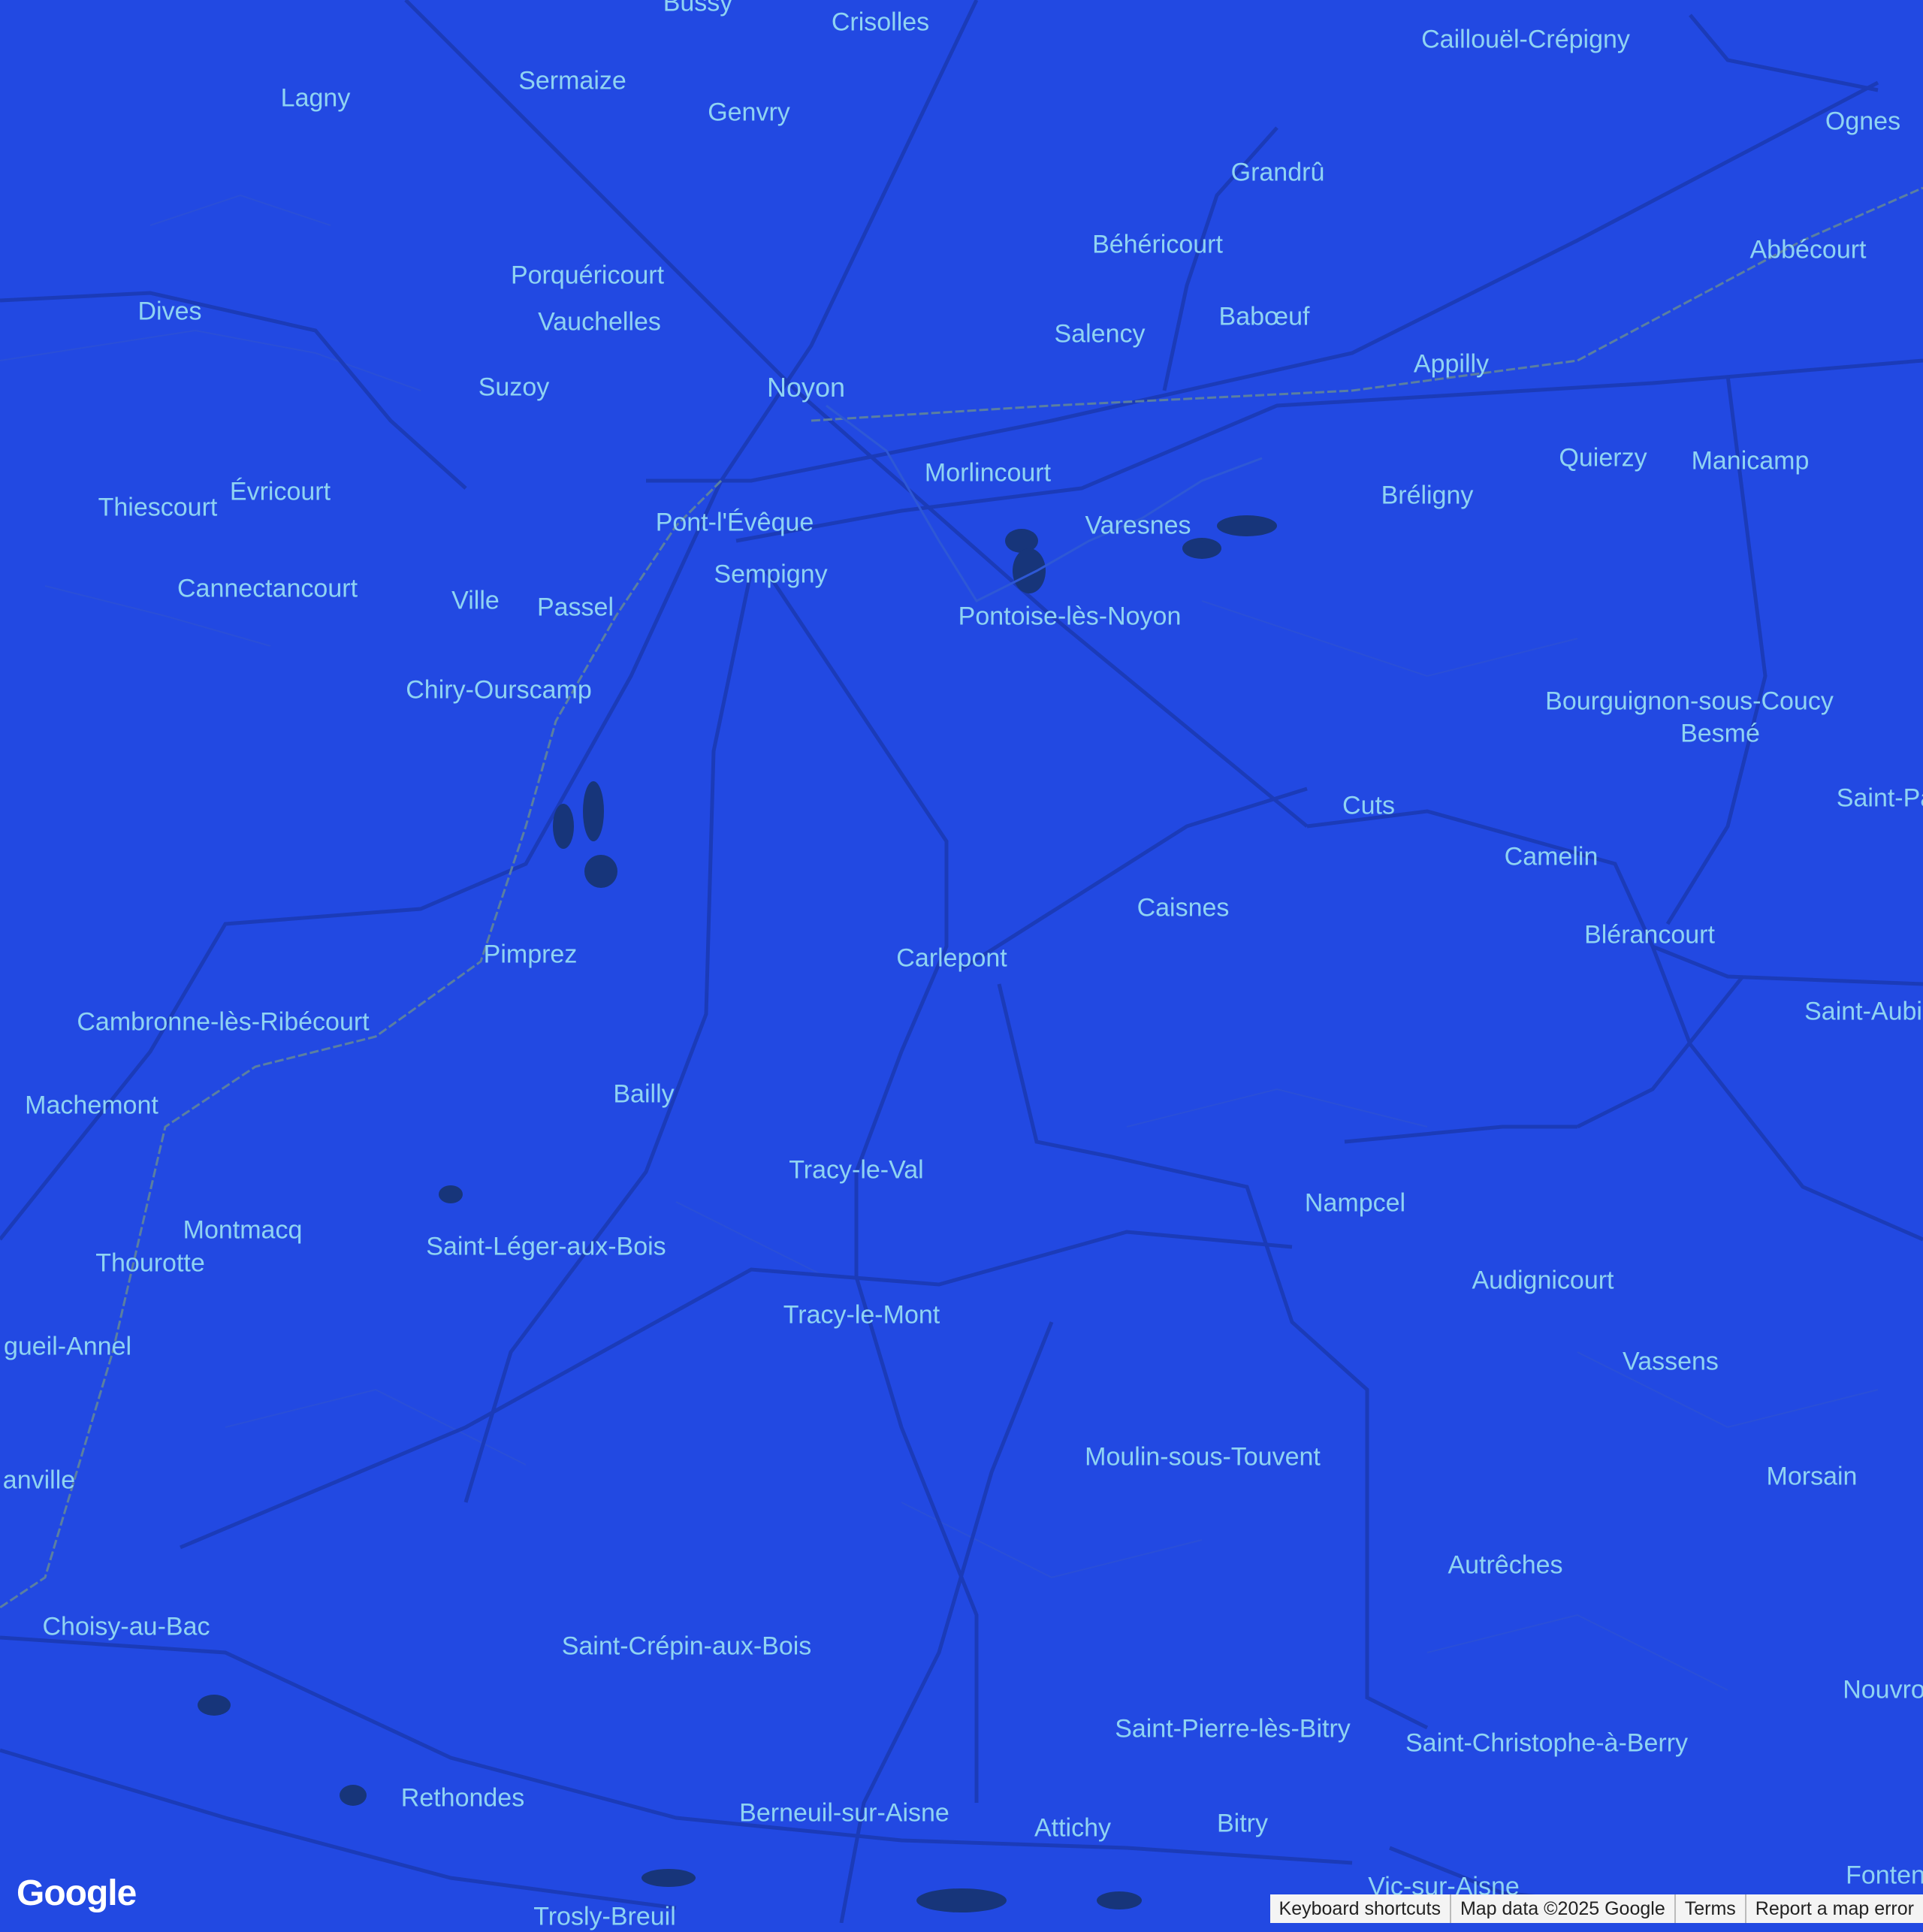 Image resolution: width=1923 pixels, height=1932 pixels. What do you see at coordinates (1070, 616) in the screenshot?
I see `place-label: Pontoise-lès-Noyon` at bounding box center [1070, 616].